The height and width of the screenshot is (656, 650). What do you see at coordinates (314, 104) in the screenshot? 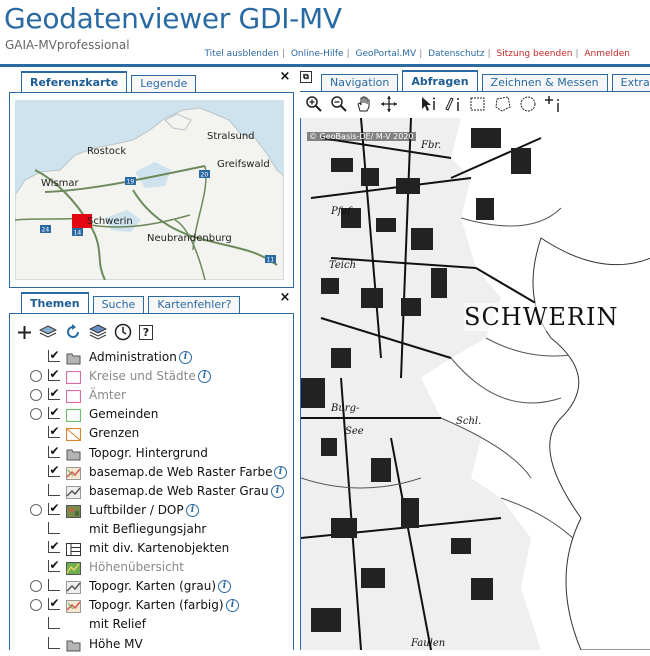
I see `zoom-in-icon` at bounding box center [314, 104].